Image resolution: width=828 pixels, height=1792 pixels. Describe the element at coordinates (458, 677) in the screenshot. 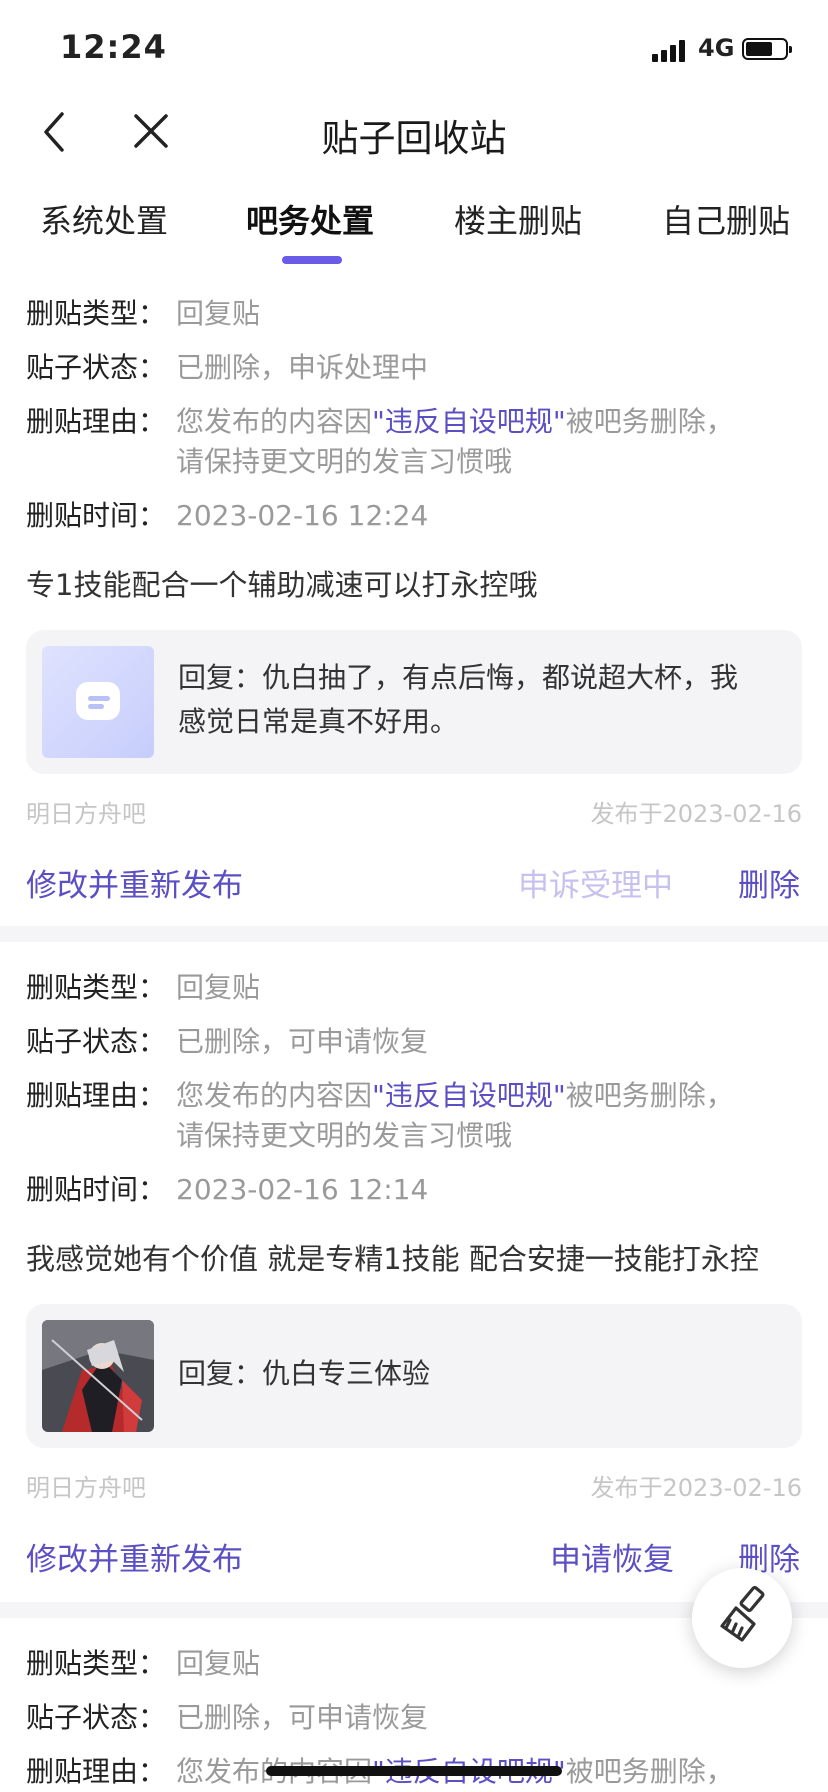

I see `quote-text-line1: 回复：仇白抽了，有点后悔，都说超大杯，我` at that location.